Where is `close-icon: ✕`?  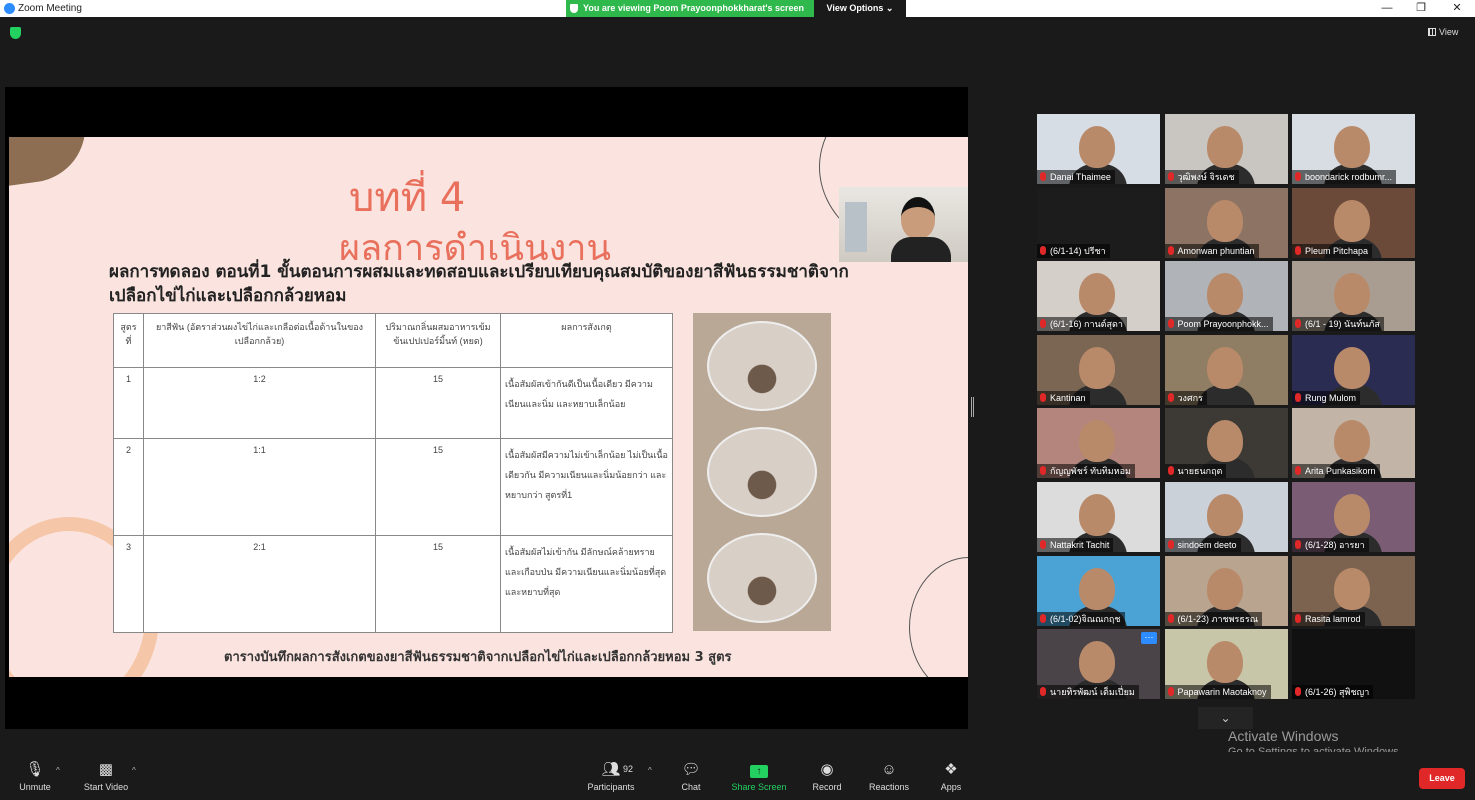
close-icon: ✕ is located at coordinates (1457, 8).